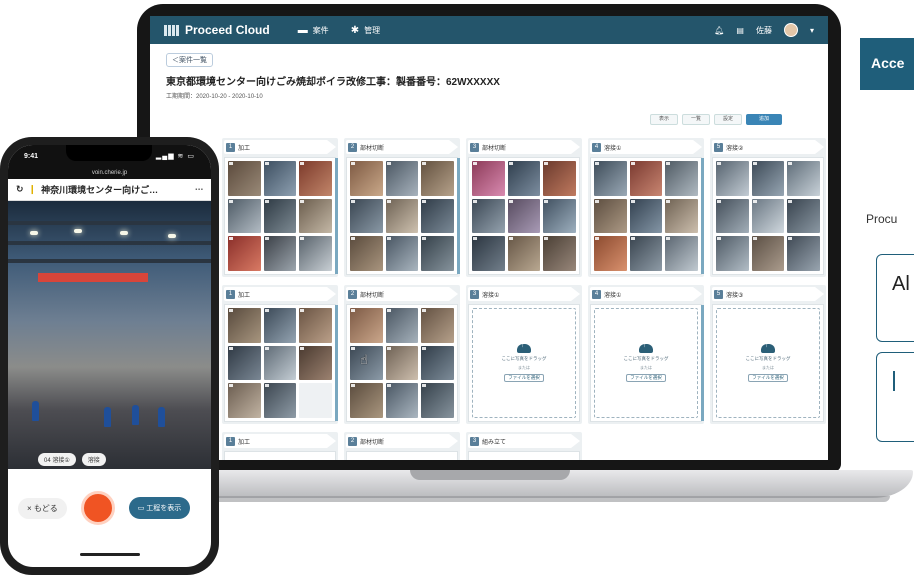 Image resolution: width=914 pixels, height=575 pixels. I want to click on chevron-down-icon: ▾, so click(812, 30).